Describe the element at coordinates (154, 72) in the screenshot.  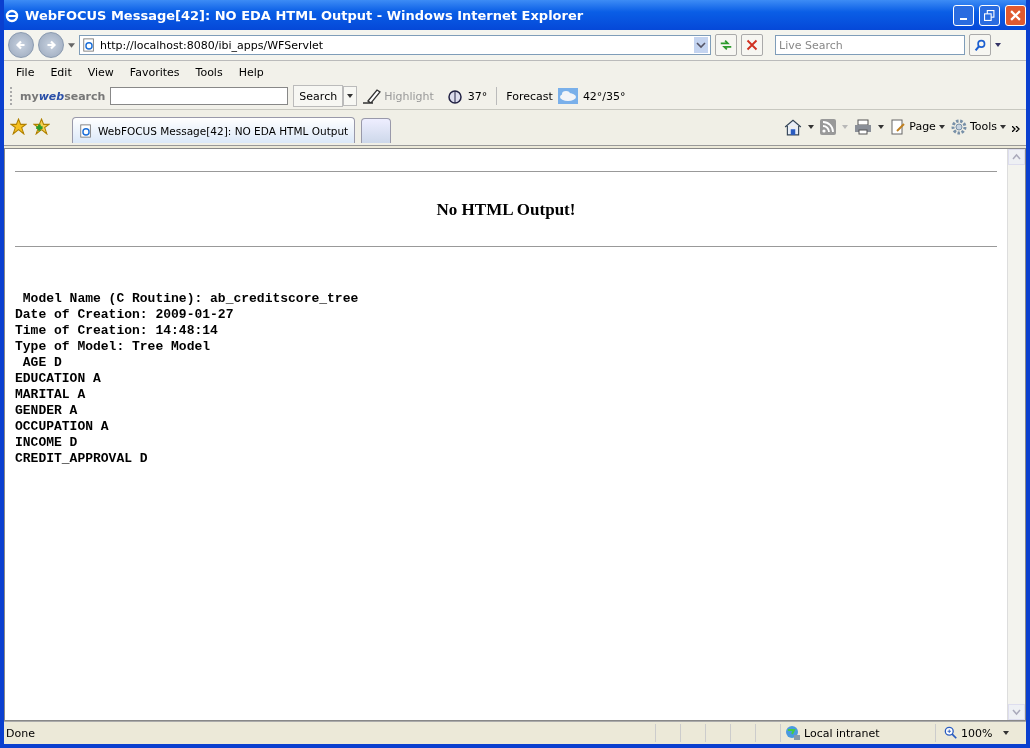
I see `menu-item: Favorites` at that location.